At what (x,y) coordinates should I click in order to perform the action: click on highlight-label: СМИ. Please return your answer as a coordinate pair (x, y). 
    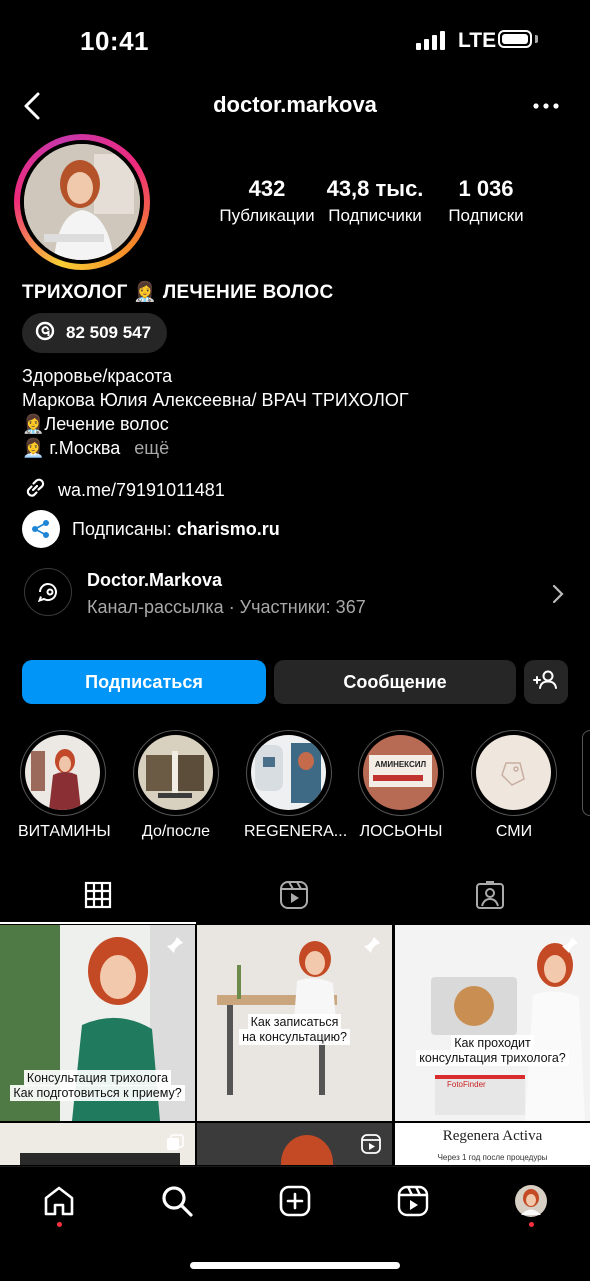
    Looking at the image, I should click on (514, 831).